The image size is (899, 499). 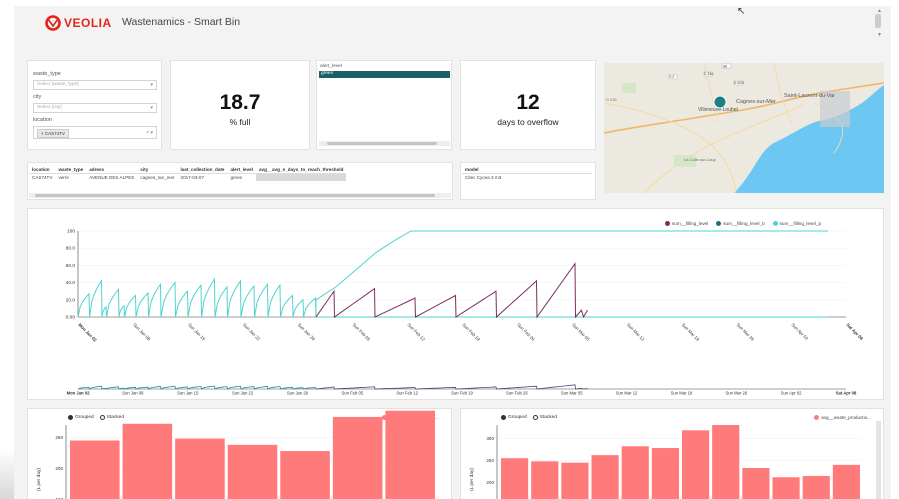 What do you see at coordinates (571, 273) in the screenshot?
I see `series-line-projection` at bounding box center [571, 273].